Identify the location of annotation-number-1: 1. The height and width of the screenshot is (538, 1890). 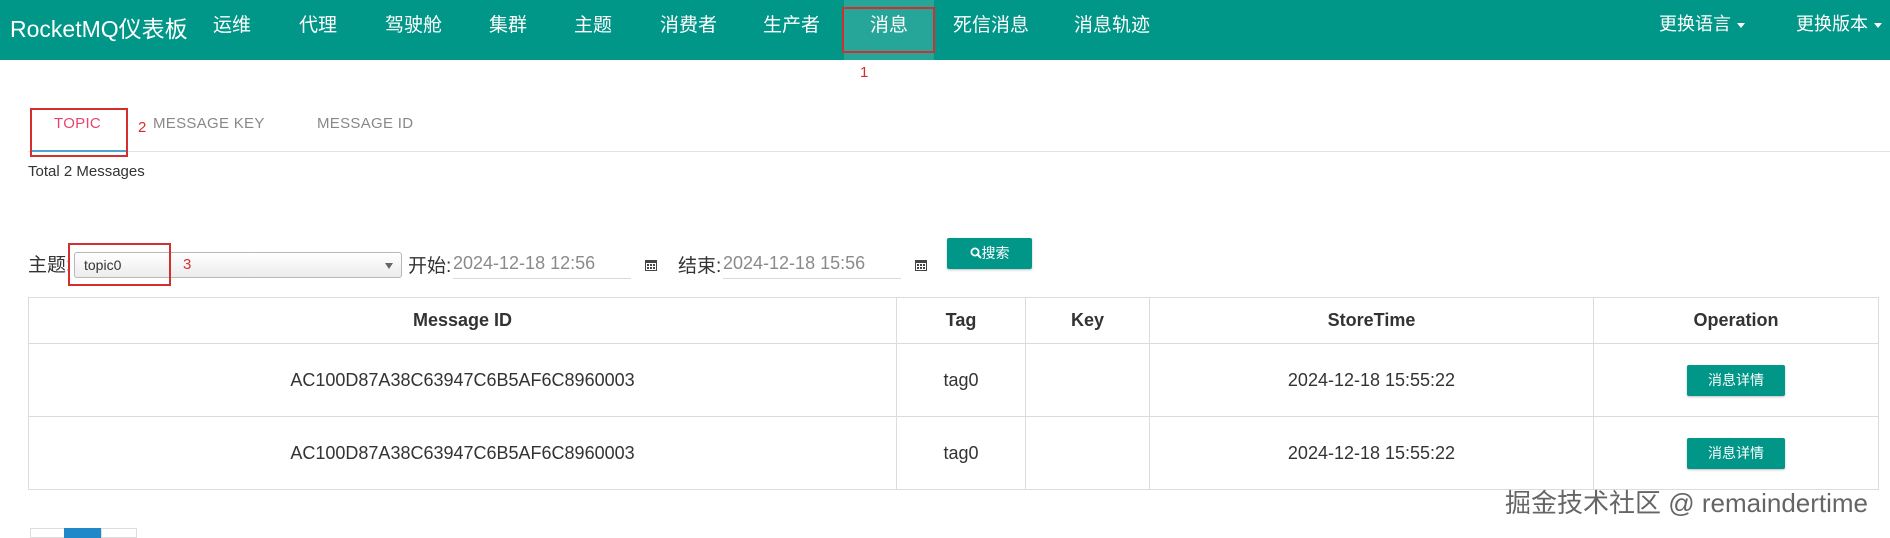
(864, 72).